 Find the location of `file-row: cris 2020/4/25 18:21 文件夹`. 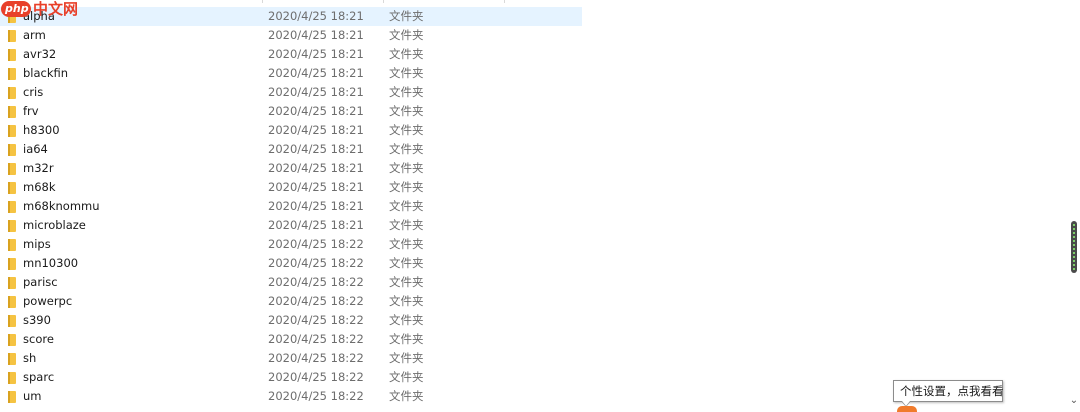

file-row: cris 2020/4/25 18:21 文件夹 is located at coordinates (291, 92).